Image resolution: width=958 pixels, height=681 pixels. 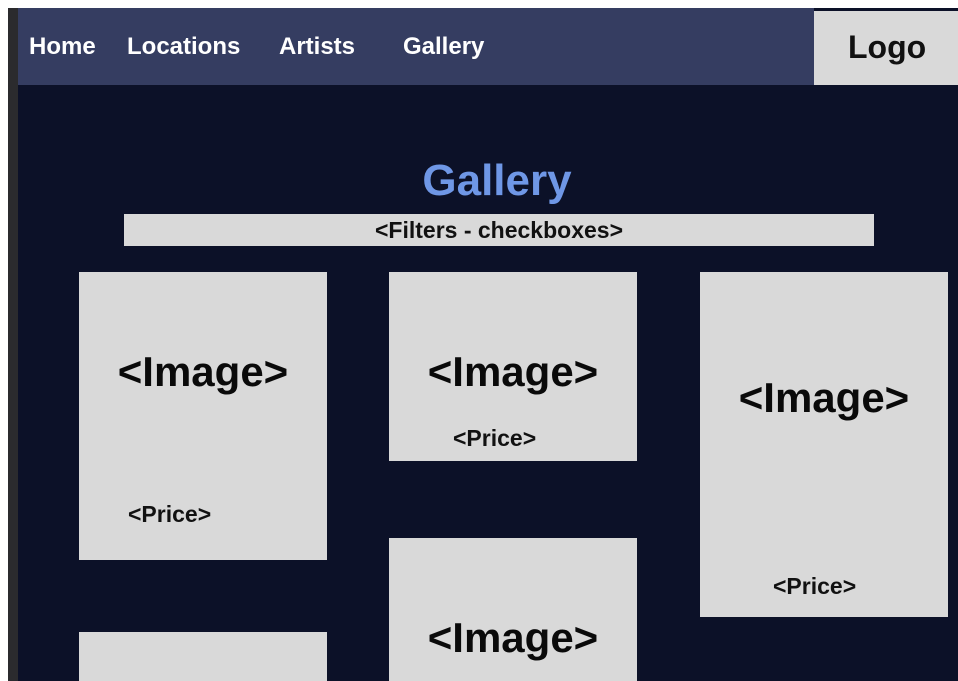 What do you see at coordinates (62, 47) in the screenshot?
I see `nav-link-home: Home` at bounding box center [62, 47].